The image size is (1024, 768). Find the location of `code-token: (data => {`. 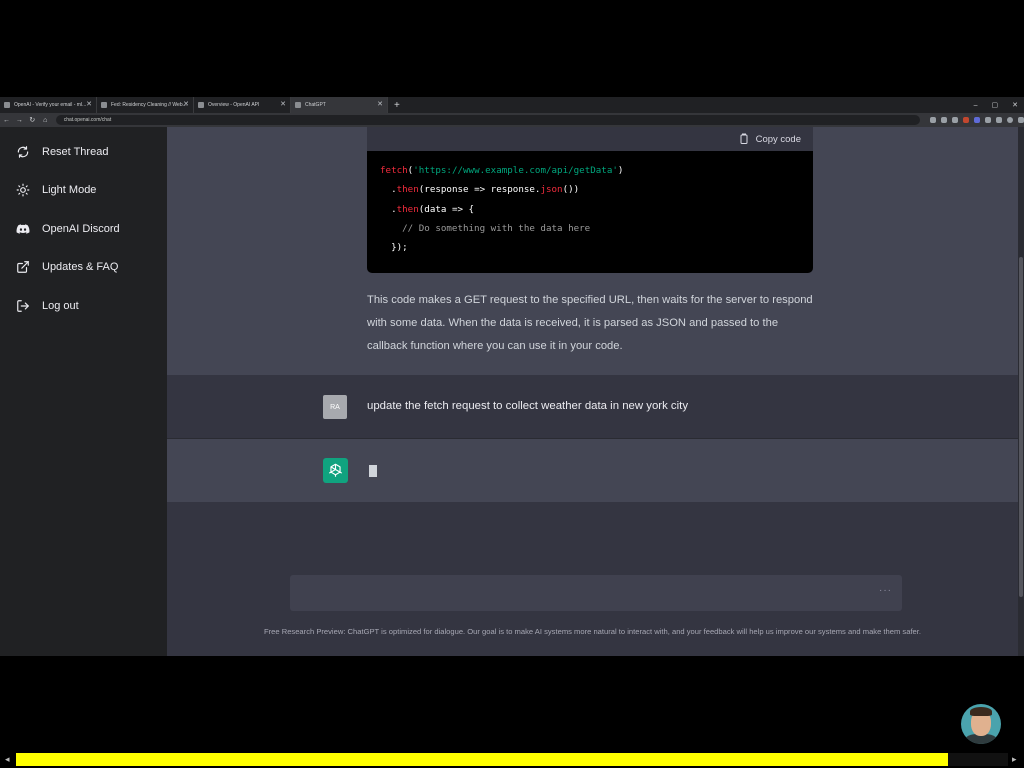

code-token: (data => { is located at coordinates (446, 209).